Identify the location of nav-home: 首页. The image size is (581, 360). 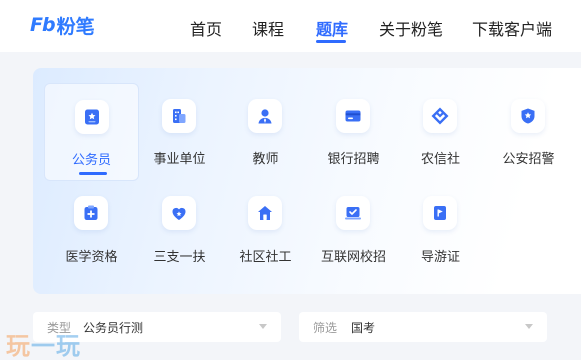
(206, 28).